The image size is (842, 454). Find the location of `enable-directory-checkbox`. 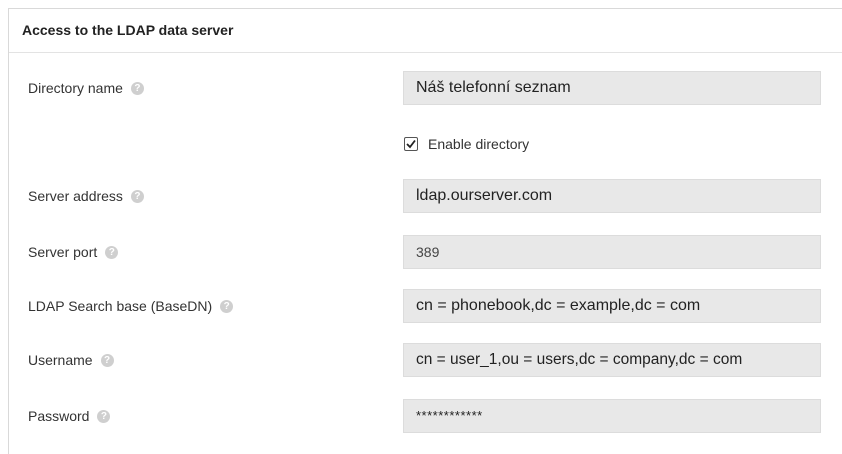

enable-directory-checkbox is located at coordinates (411, 144).